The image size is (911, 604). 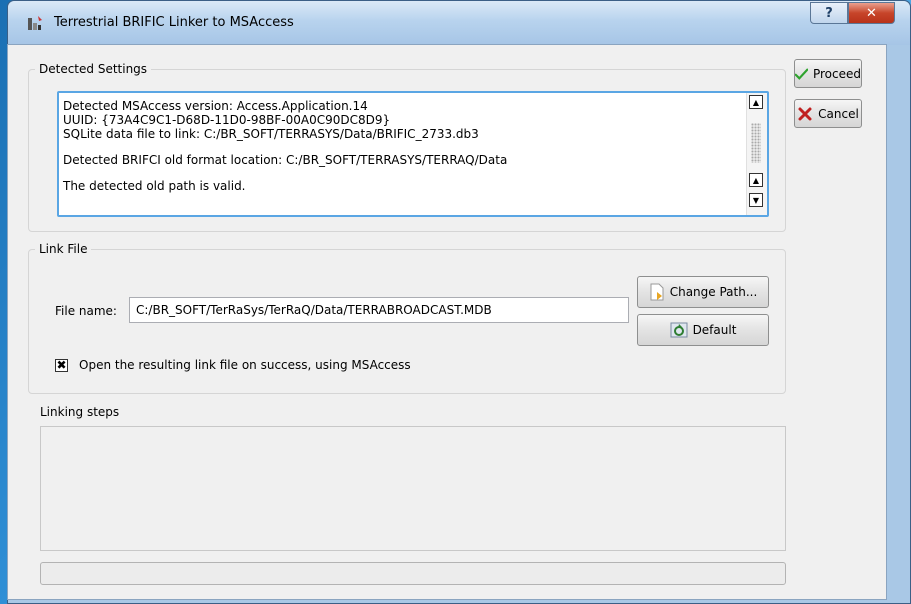 I want to click on help-icon: ?, so click(x=829, y=13).